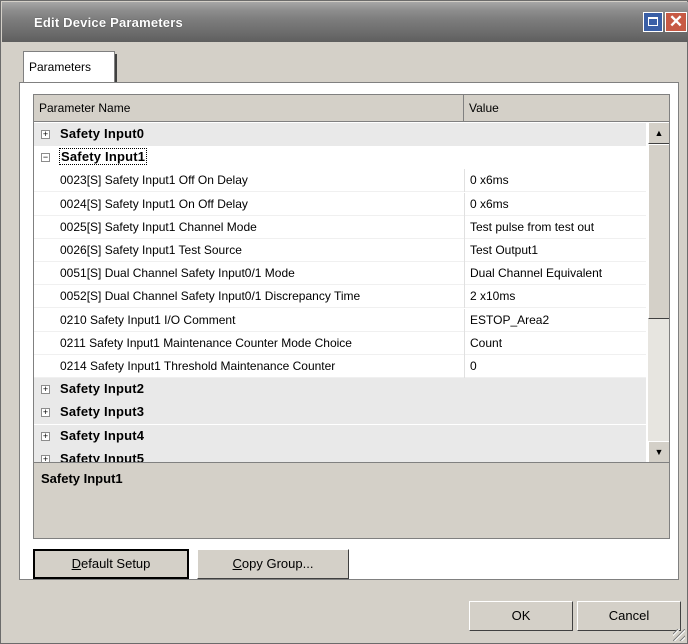 The width and height of the screenshot is (688, 644). I want to click on description-panel: Safety Input1, so click(351, 500).